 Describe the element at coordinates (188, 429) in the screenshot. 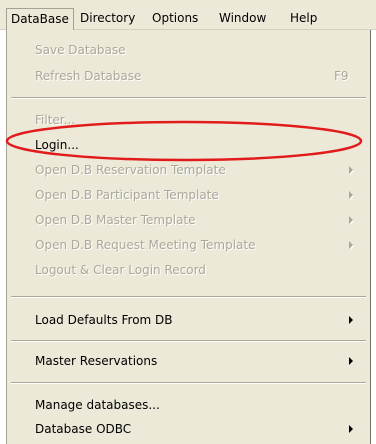

I see `menu-item-database-odbc: Database ODBC` at that location.